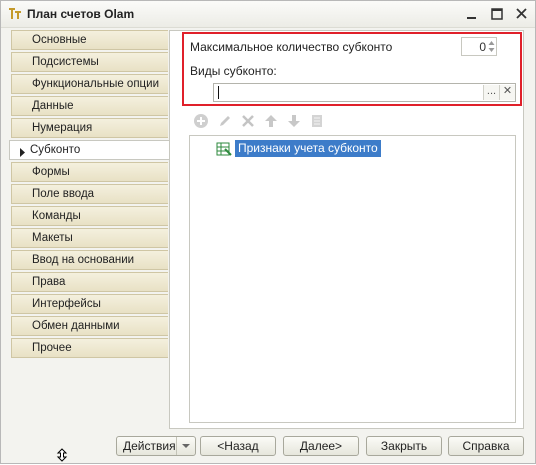 The height and width of the screenshot is (465, 536). What do you see at coordinates (291, 47) in the screenshot?
I see `max-subconto-label: Максимальное количество субконто` at bounding box center [291, 47].